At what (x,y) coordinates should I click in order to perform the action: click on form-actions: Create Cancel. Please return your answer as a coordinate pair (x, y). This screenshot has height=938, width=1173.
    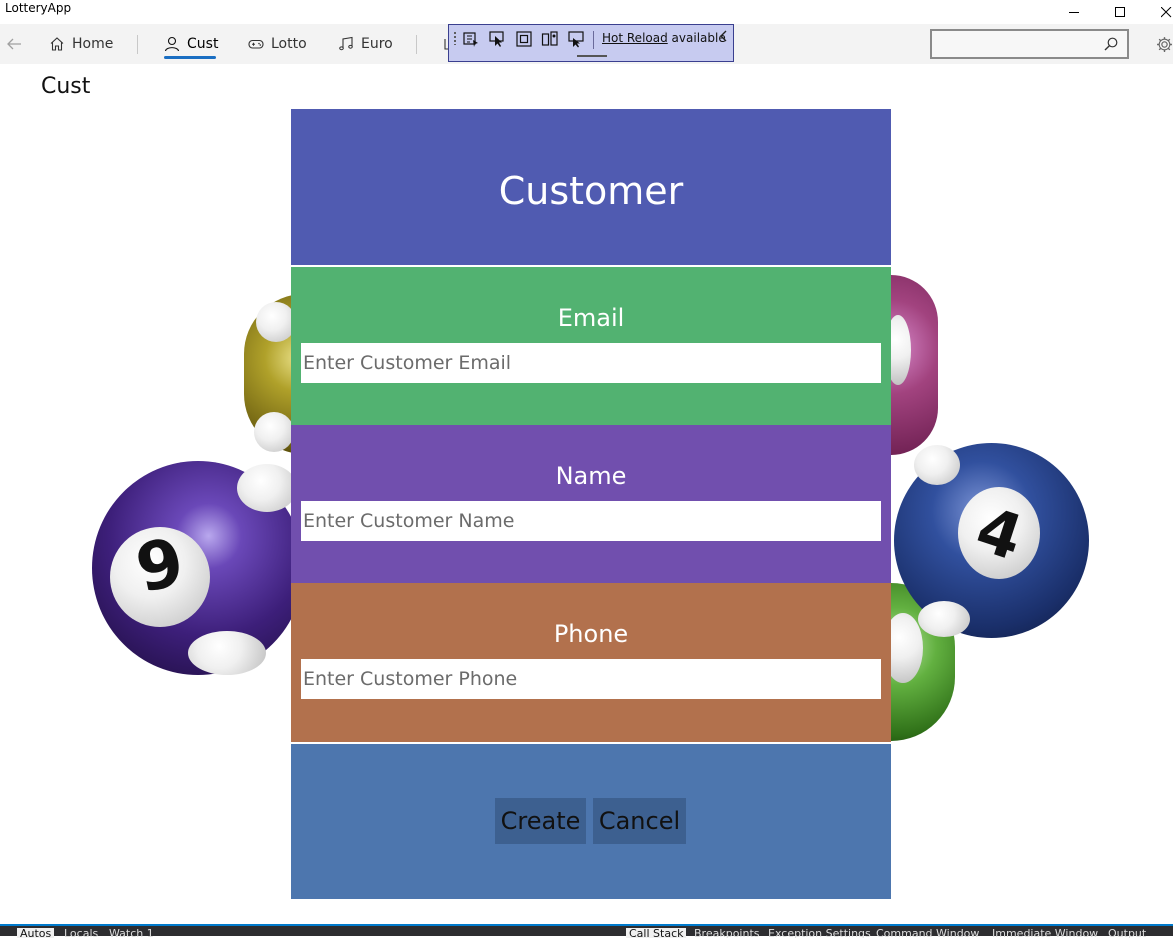
    Looking at the image, I should click on (591, 821).